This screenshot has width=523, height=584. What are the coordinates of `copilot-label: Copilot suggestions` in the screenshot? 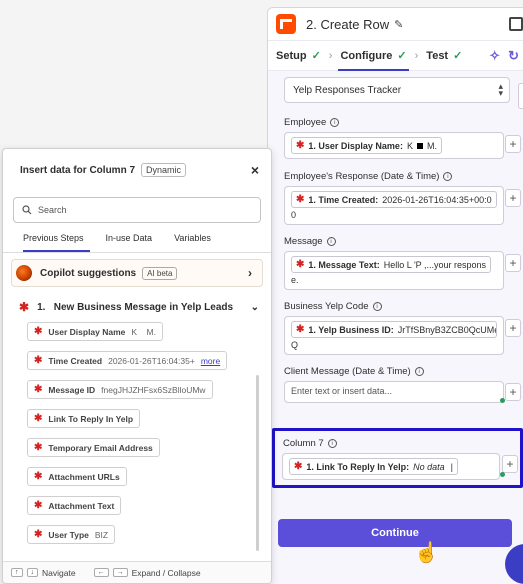 It's located at (88, 273).